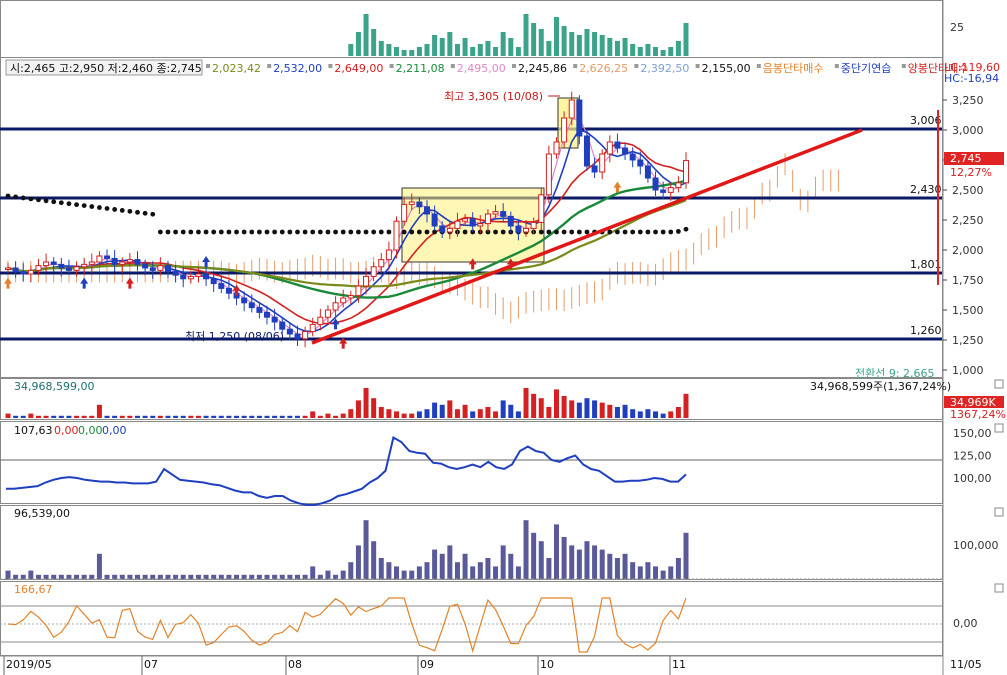 The height and width of the screenshot is (675, 1007). What do you see at coordinates (968, 250) in the screenshot?
I see `price-tick-label: 2,000` at bounding box center [968, 250].